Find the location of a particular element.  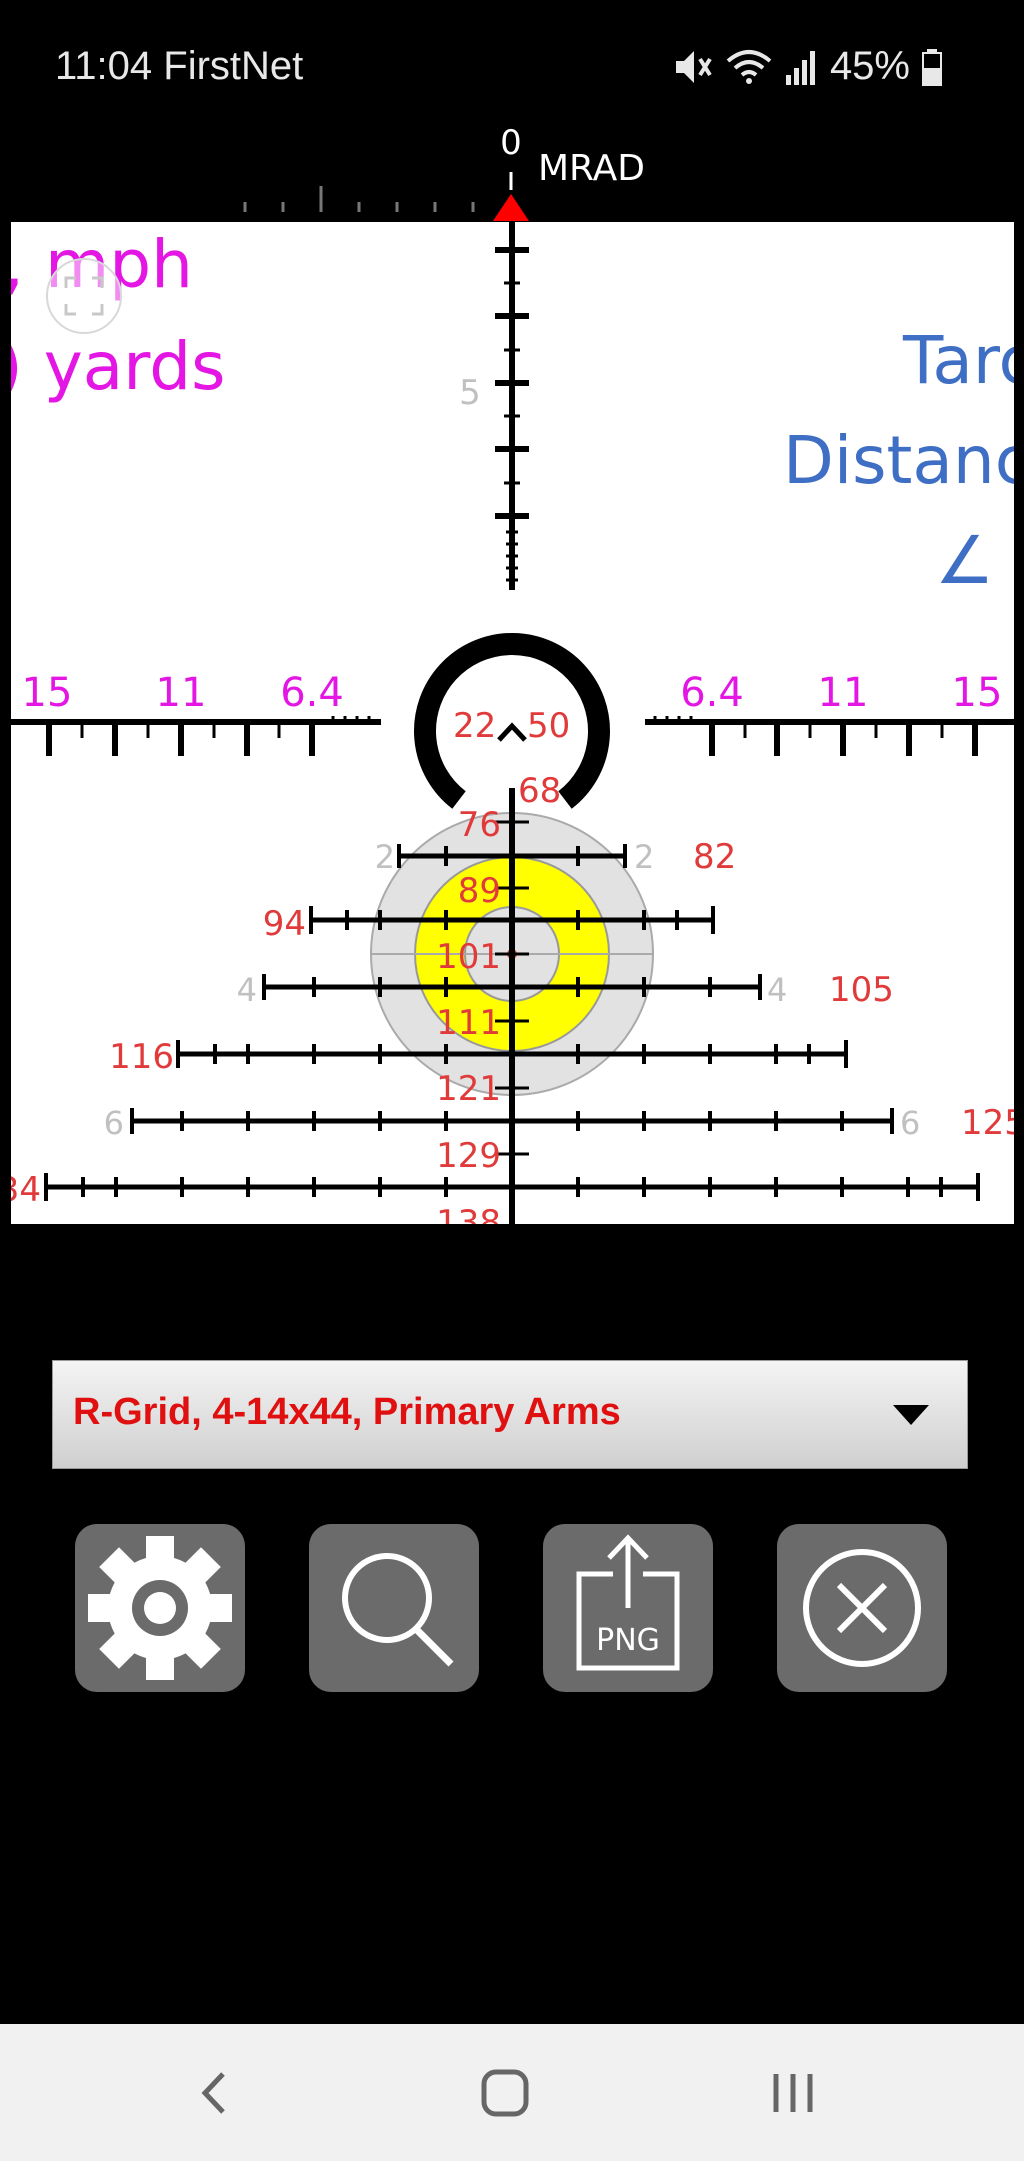

gear-icon is located at coordinates (160, 1608).